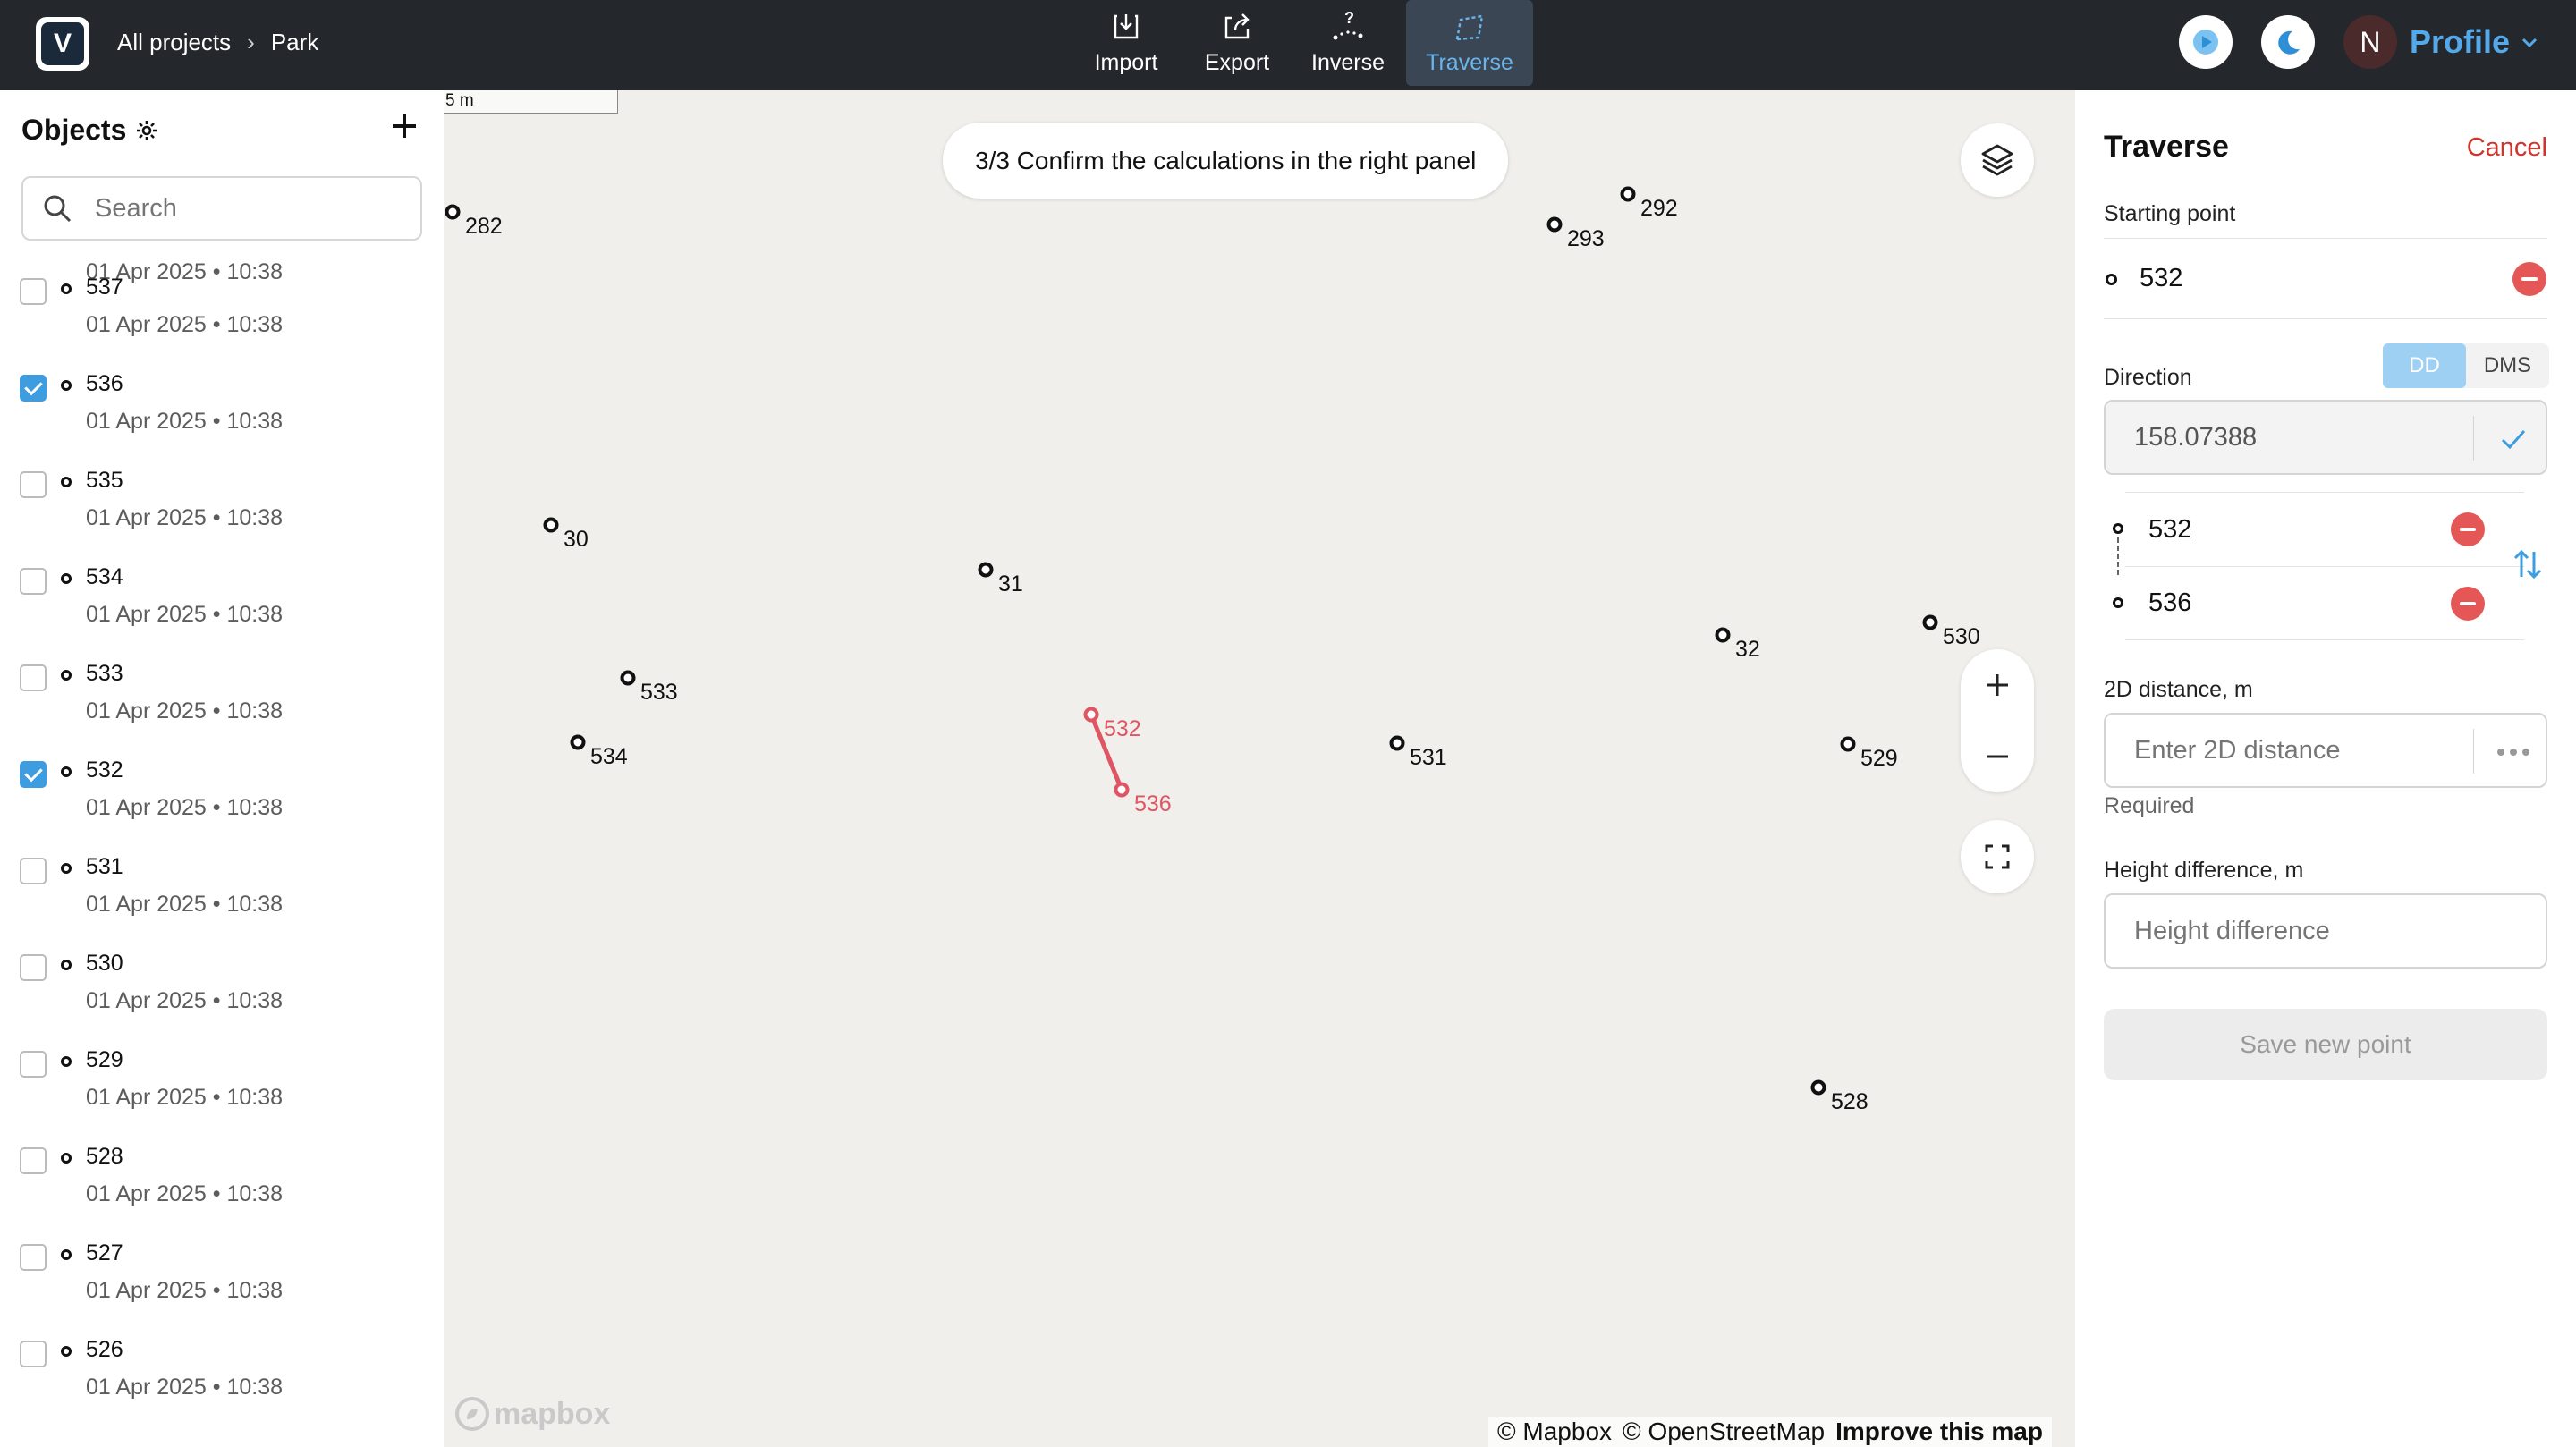 The width and height of the screenshot is (2576, 1447). I want to click on list-item: 533 01 Apr 2025 • 10:38, so click(222, 684).